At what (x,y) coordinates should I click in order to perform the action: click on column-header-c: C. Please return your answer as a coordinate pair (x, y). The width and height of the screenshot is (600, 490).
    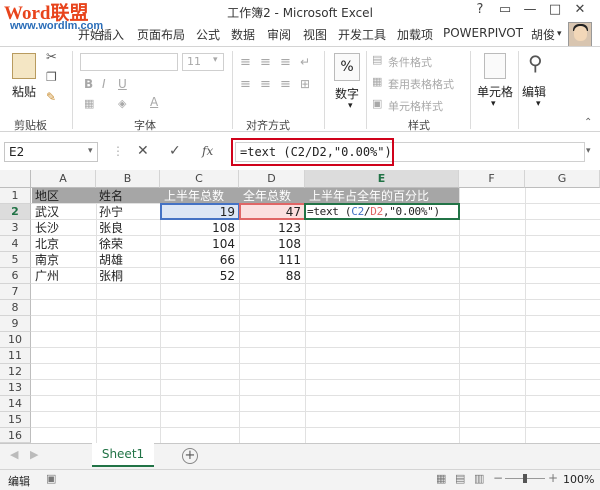
    Looking at the image, I should click on (199, 179).